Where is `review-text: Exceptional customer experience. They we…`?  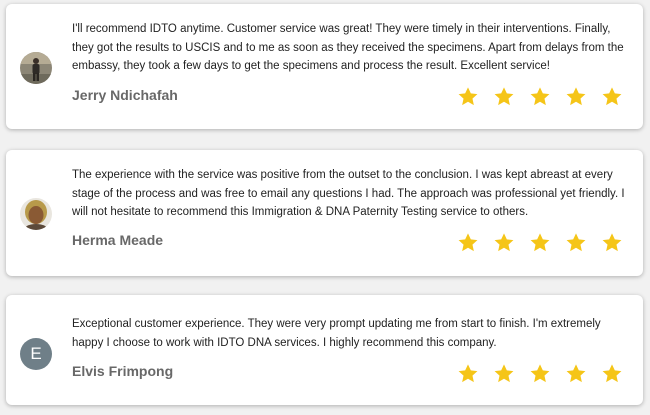
review-text: Exceptional customer experience. They we… is located at coordinates (336, 333).